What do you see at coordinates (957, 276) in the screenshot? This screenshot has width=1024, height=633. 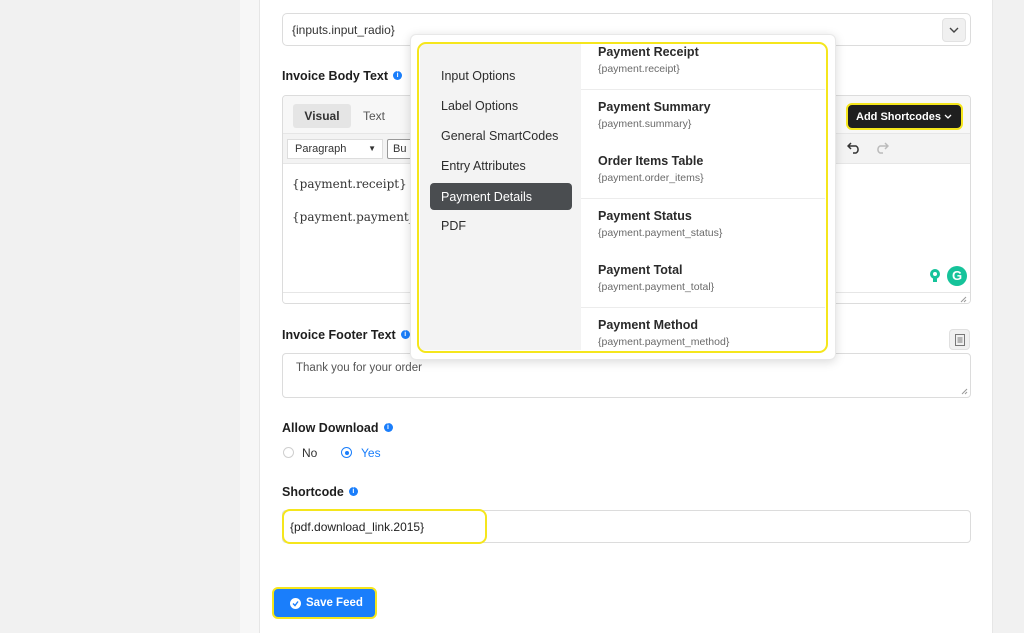 I see `grammarly-icon: G` at bounding box center [957, 276].